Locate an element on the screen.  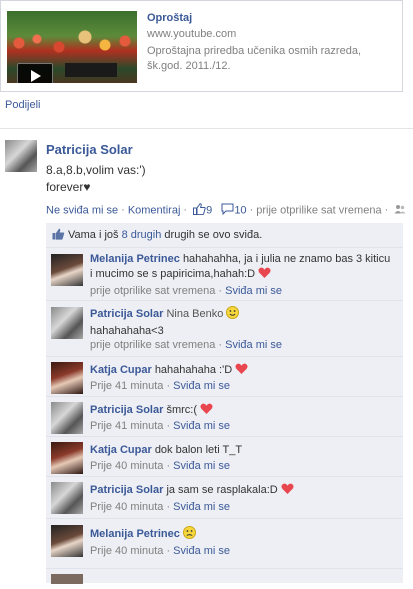
comment-text: dok balon leti T_T is located at coordinates (198, 450).